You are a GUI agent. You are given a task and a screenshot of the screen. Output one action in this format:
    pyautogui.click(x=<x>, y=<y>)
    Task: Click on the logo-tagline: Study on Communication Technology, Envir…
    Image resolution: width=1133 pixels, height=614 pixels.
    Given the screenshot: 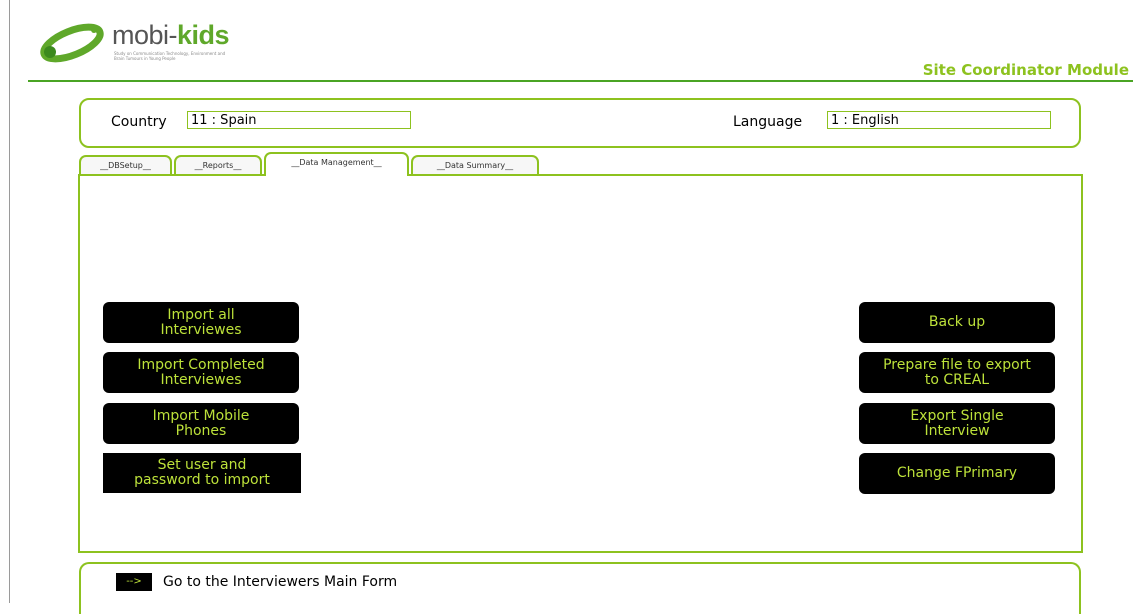 What is the action you would take?
    pyautogui.click(x=170, y=56)
    